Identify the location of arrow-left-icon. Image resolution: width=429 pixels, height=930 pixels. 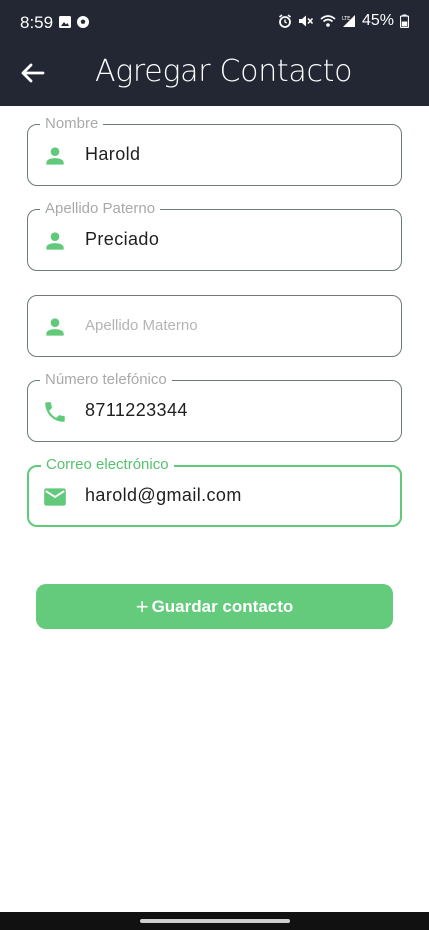
(33, 73).